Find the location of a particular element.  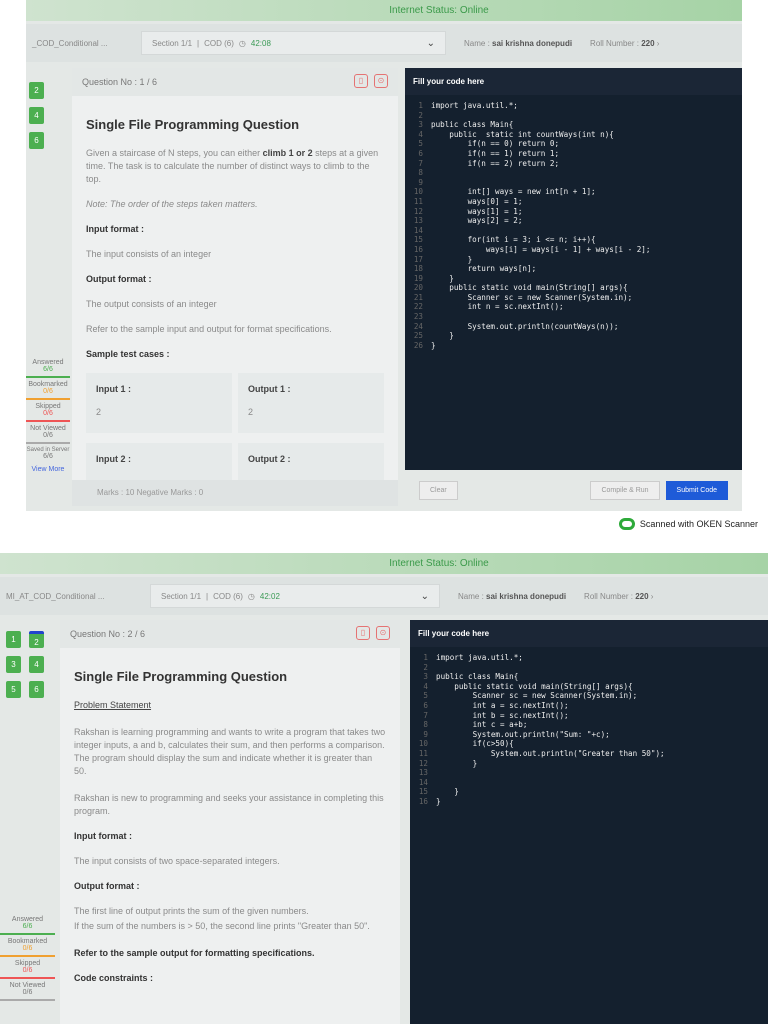

code-line: 24 System.out.println(countWays(n)); is located at coordinates (573, 327).